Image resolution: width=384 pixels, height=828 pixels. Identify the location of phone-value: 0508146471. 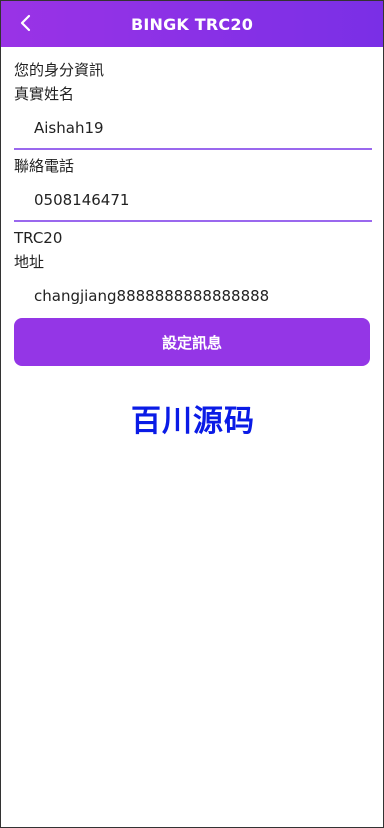
(71, 200).